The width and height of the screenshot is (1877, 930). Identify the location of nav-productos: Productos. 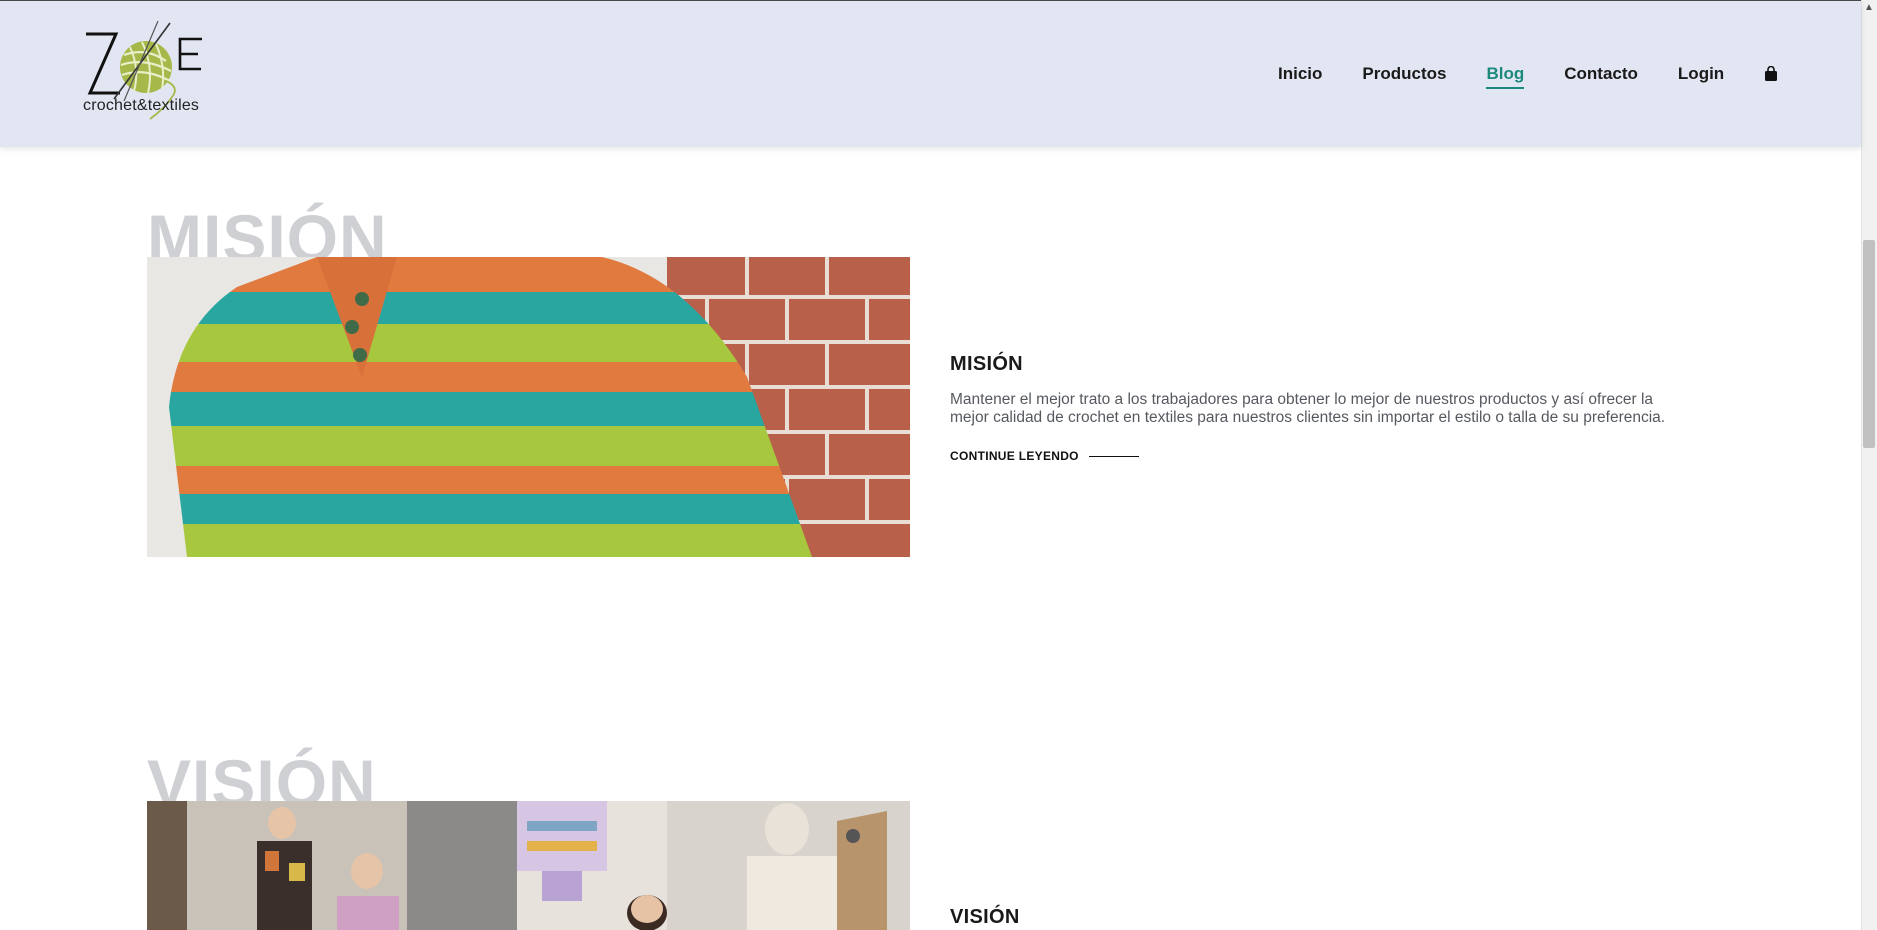
(1404, 74).